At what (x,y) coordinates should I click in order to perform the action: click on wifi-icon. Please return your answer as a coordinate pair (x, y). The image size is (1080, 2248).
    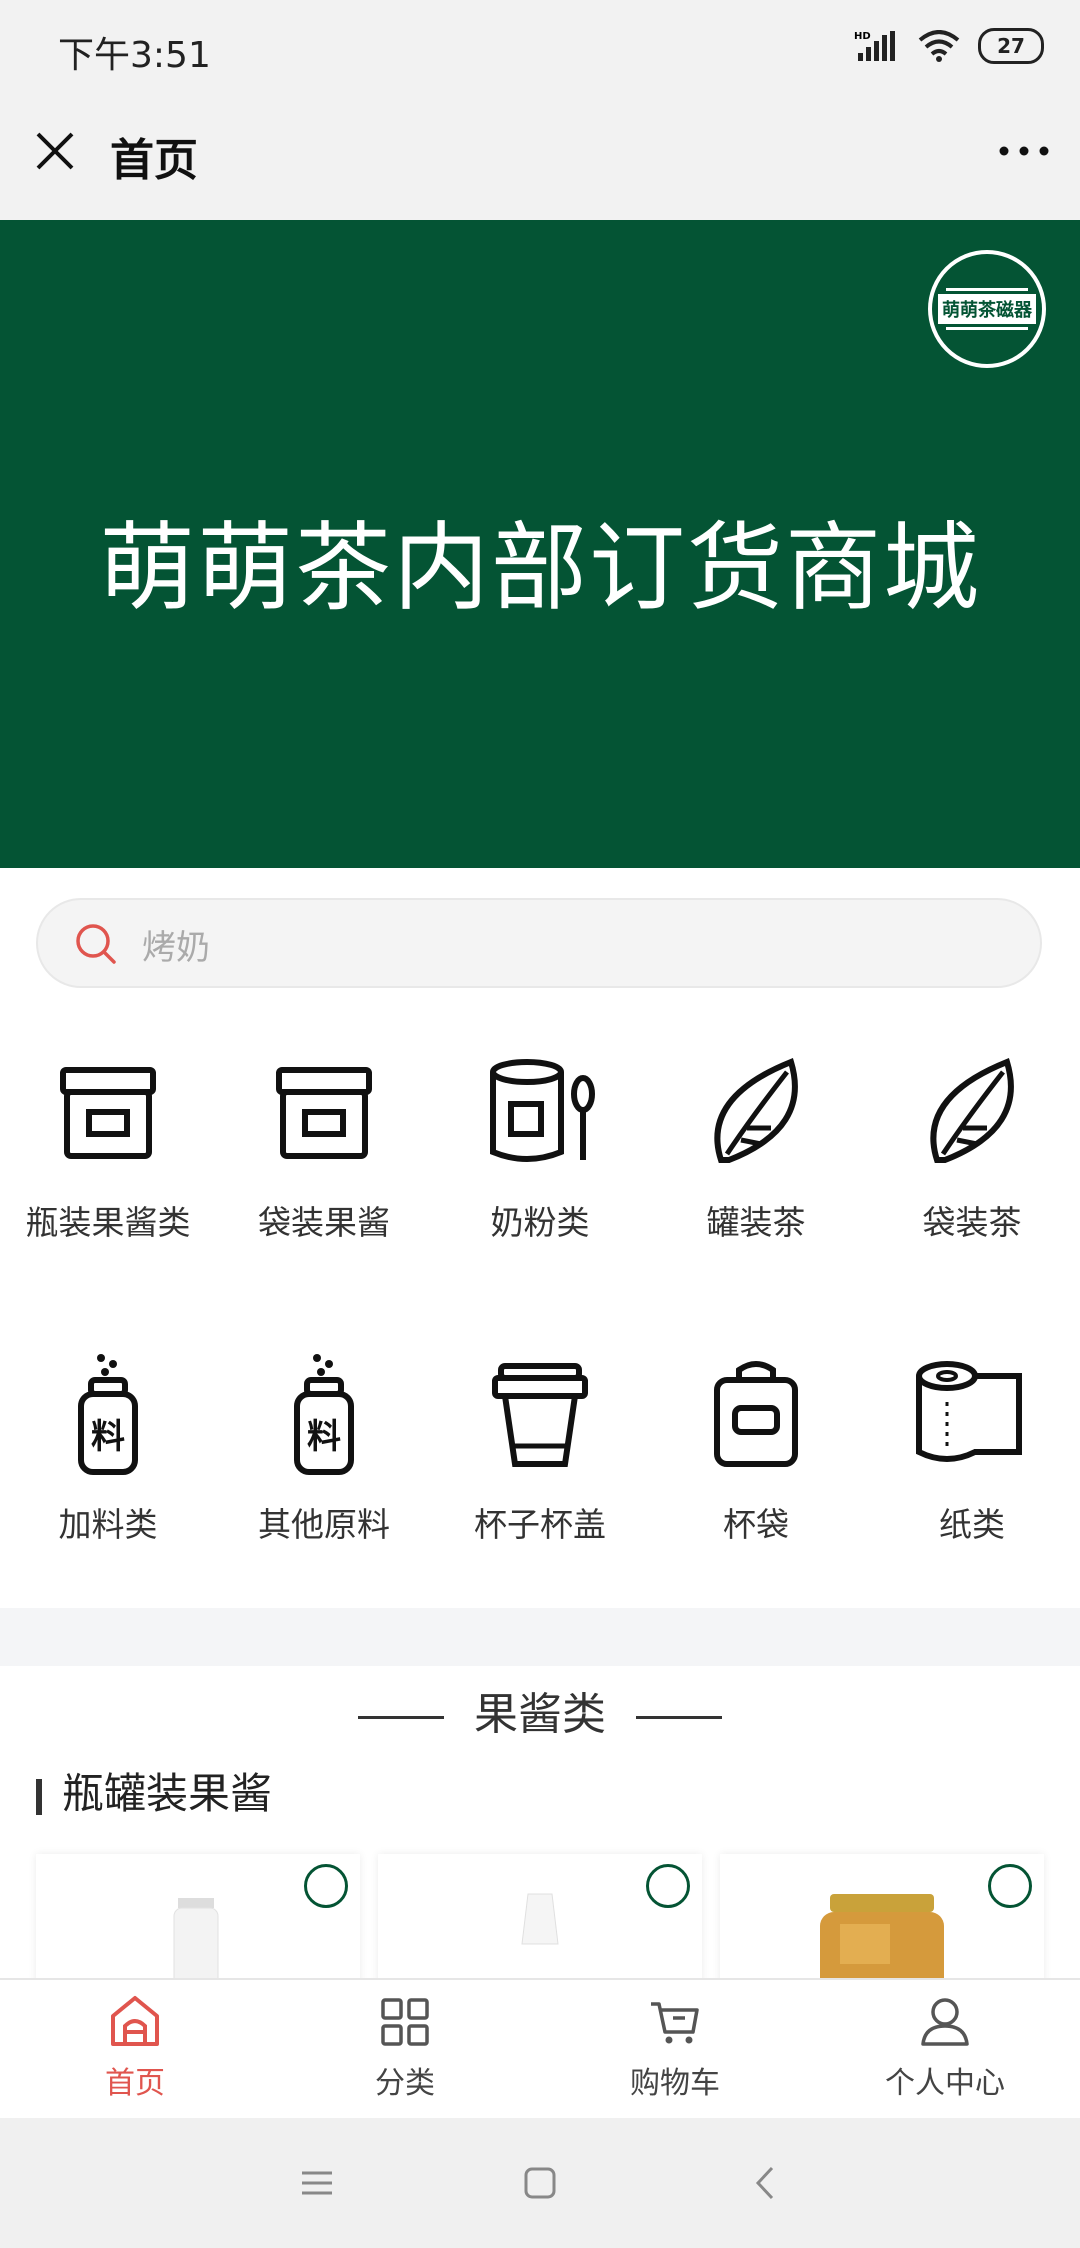
    Looking at the image, I should click on (939, 46).